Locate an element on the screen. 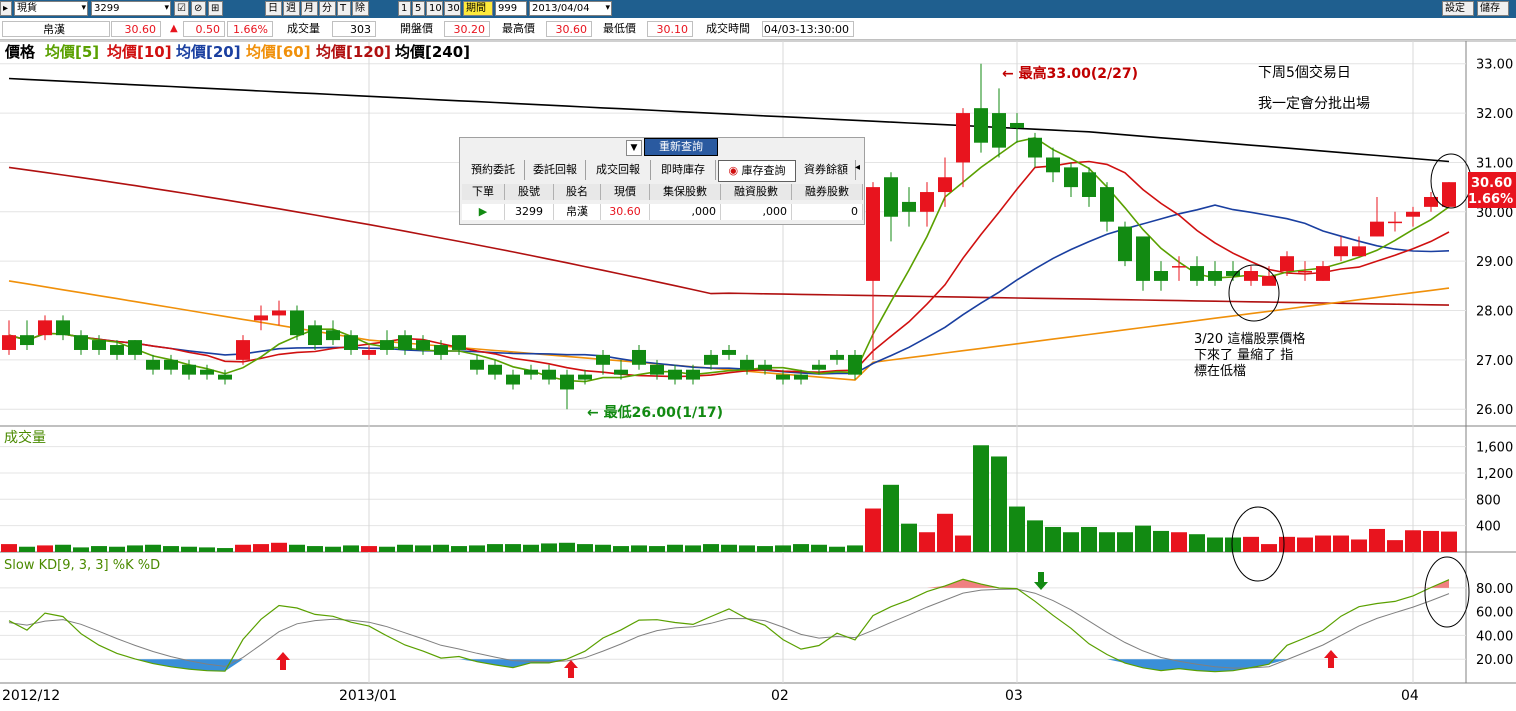 This screenshot has height=711, width=1516. price-tick-label: 30.00 is located at coordinates (1494, 213).